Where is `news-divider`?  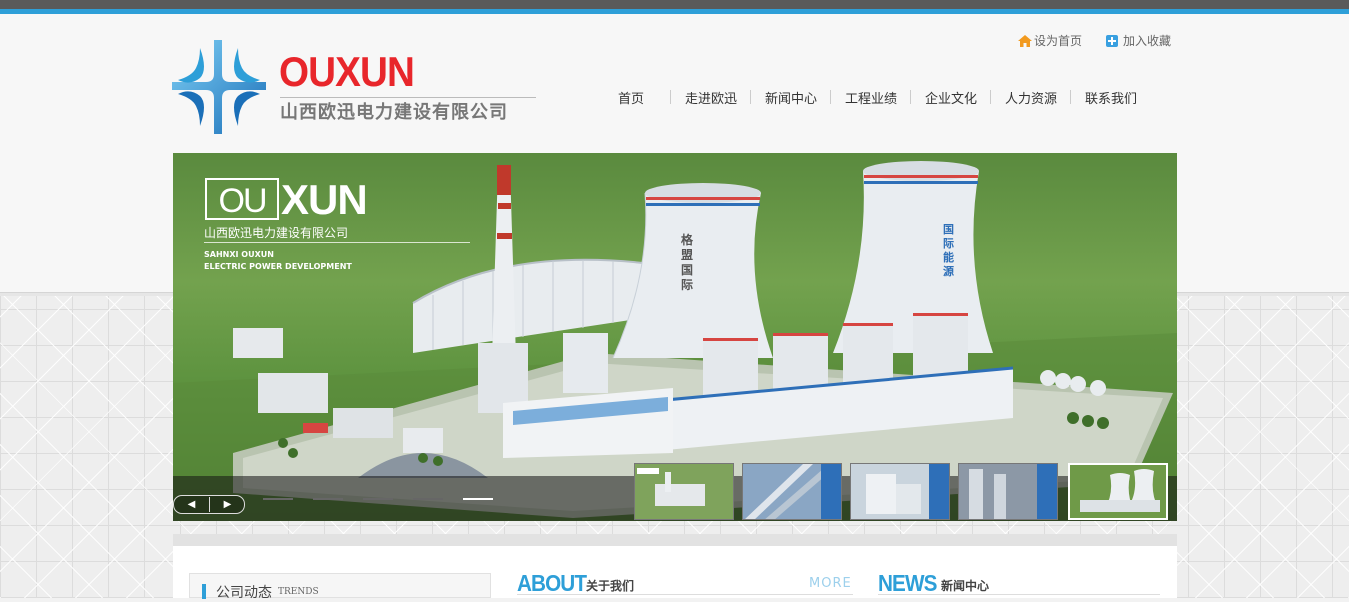
news-divider is located at coordinates (1019, 594).